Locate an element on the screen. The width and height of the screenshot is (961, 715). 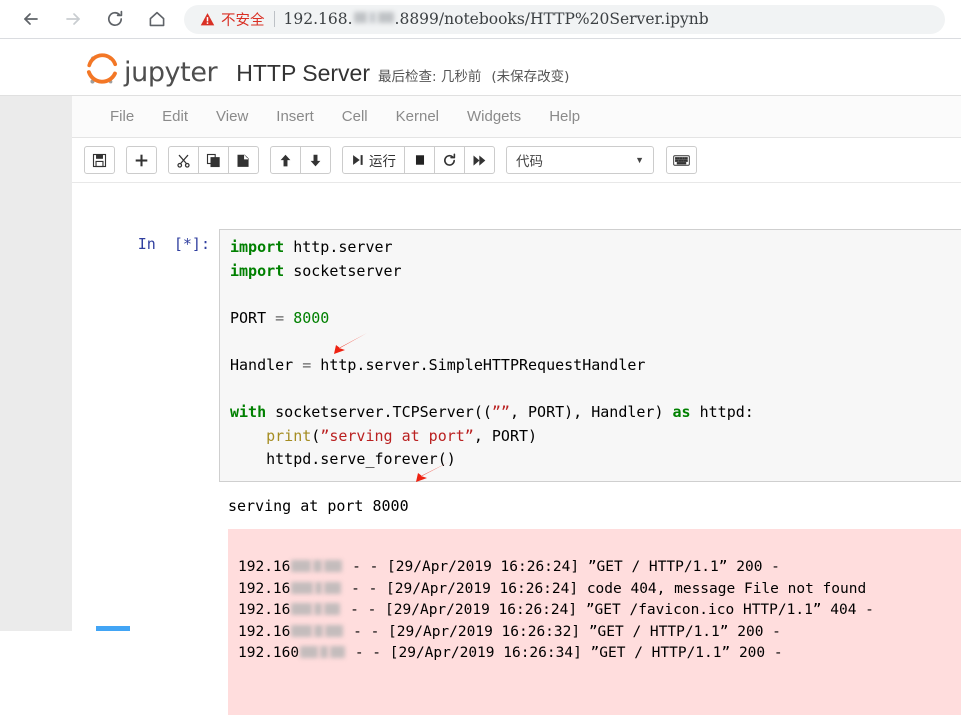
unsaved-changes-status: (未保存改变) is located at coordinates (530, 77).